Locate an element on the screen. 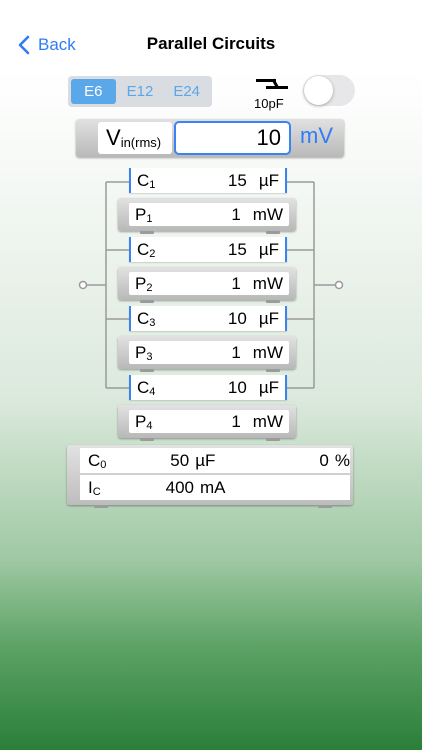 The image size is (422, 750). p2-name: P is located at coordinates (141, 283).